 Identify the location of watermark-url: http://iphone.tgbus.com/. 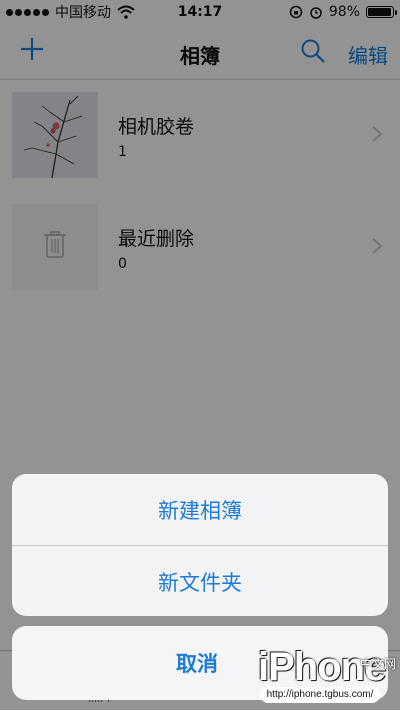
(320, 695).